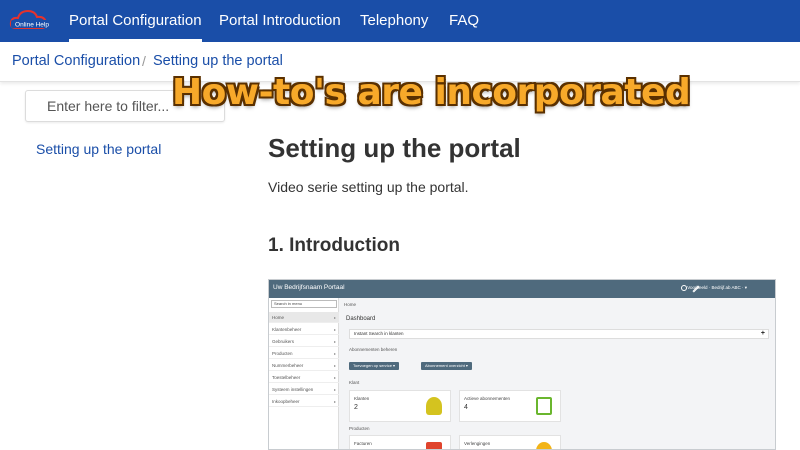  I want to click on nav-faq: FAQ, so click(464, 21).